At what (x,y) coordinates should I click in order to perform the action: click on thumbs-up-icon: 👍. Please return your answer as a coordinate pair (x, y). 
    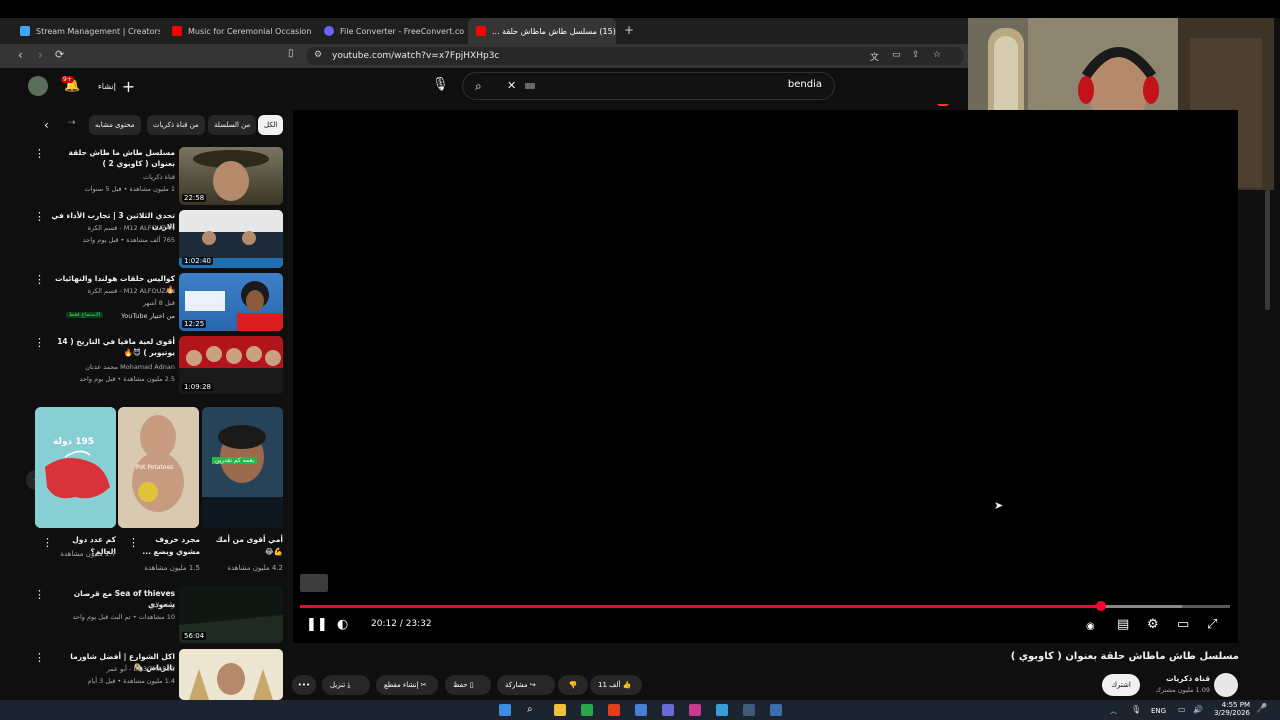
    Looking at the image, I should click on (627, 685).